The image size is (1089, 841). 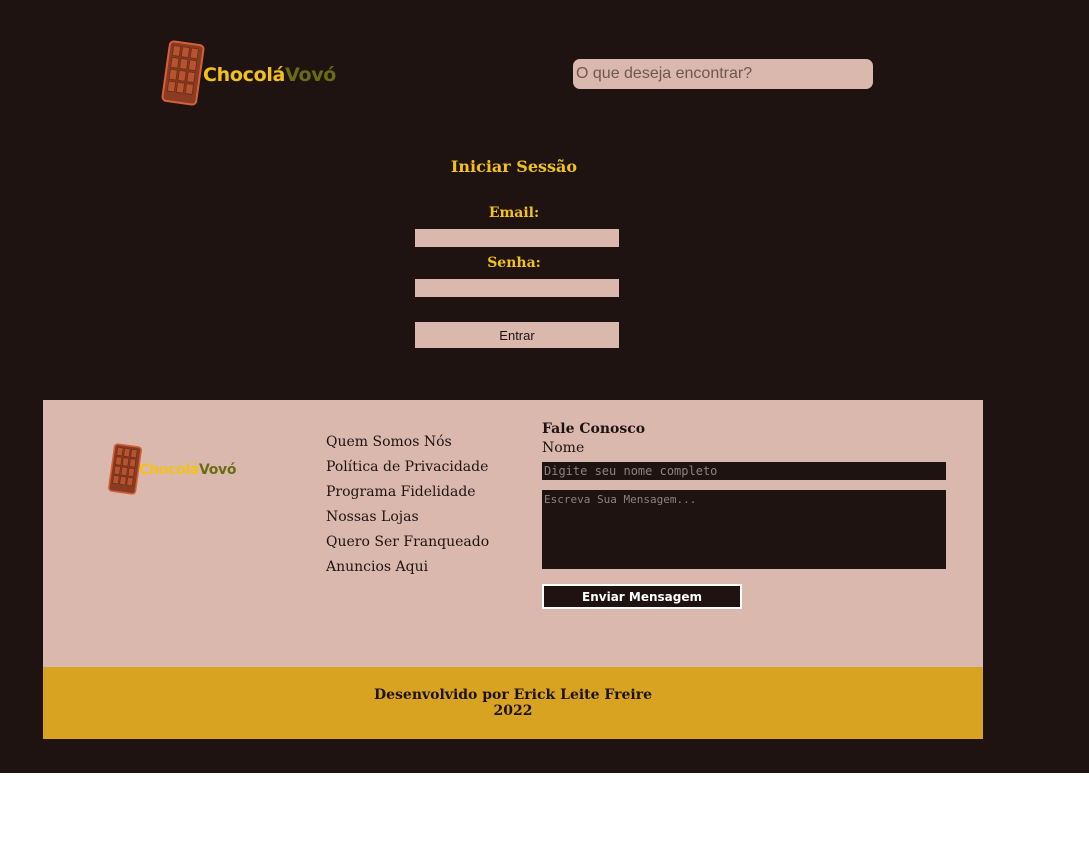 What do you see at coordinates (517, 335) in the screenshot?
I see `login-button: Entrar` at bounding box center [517, 335].